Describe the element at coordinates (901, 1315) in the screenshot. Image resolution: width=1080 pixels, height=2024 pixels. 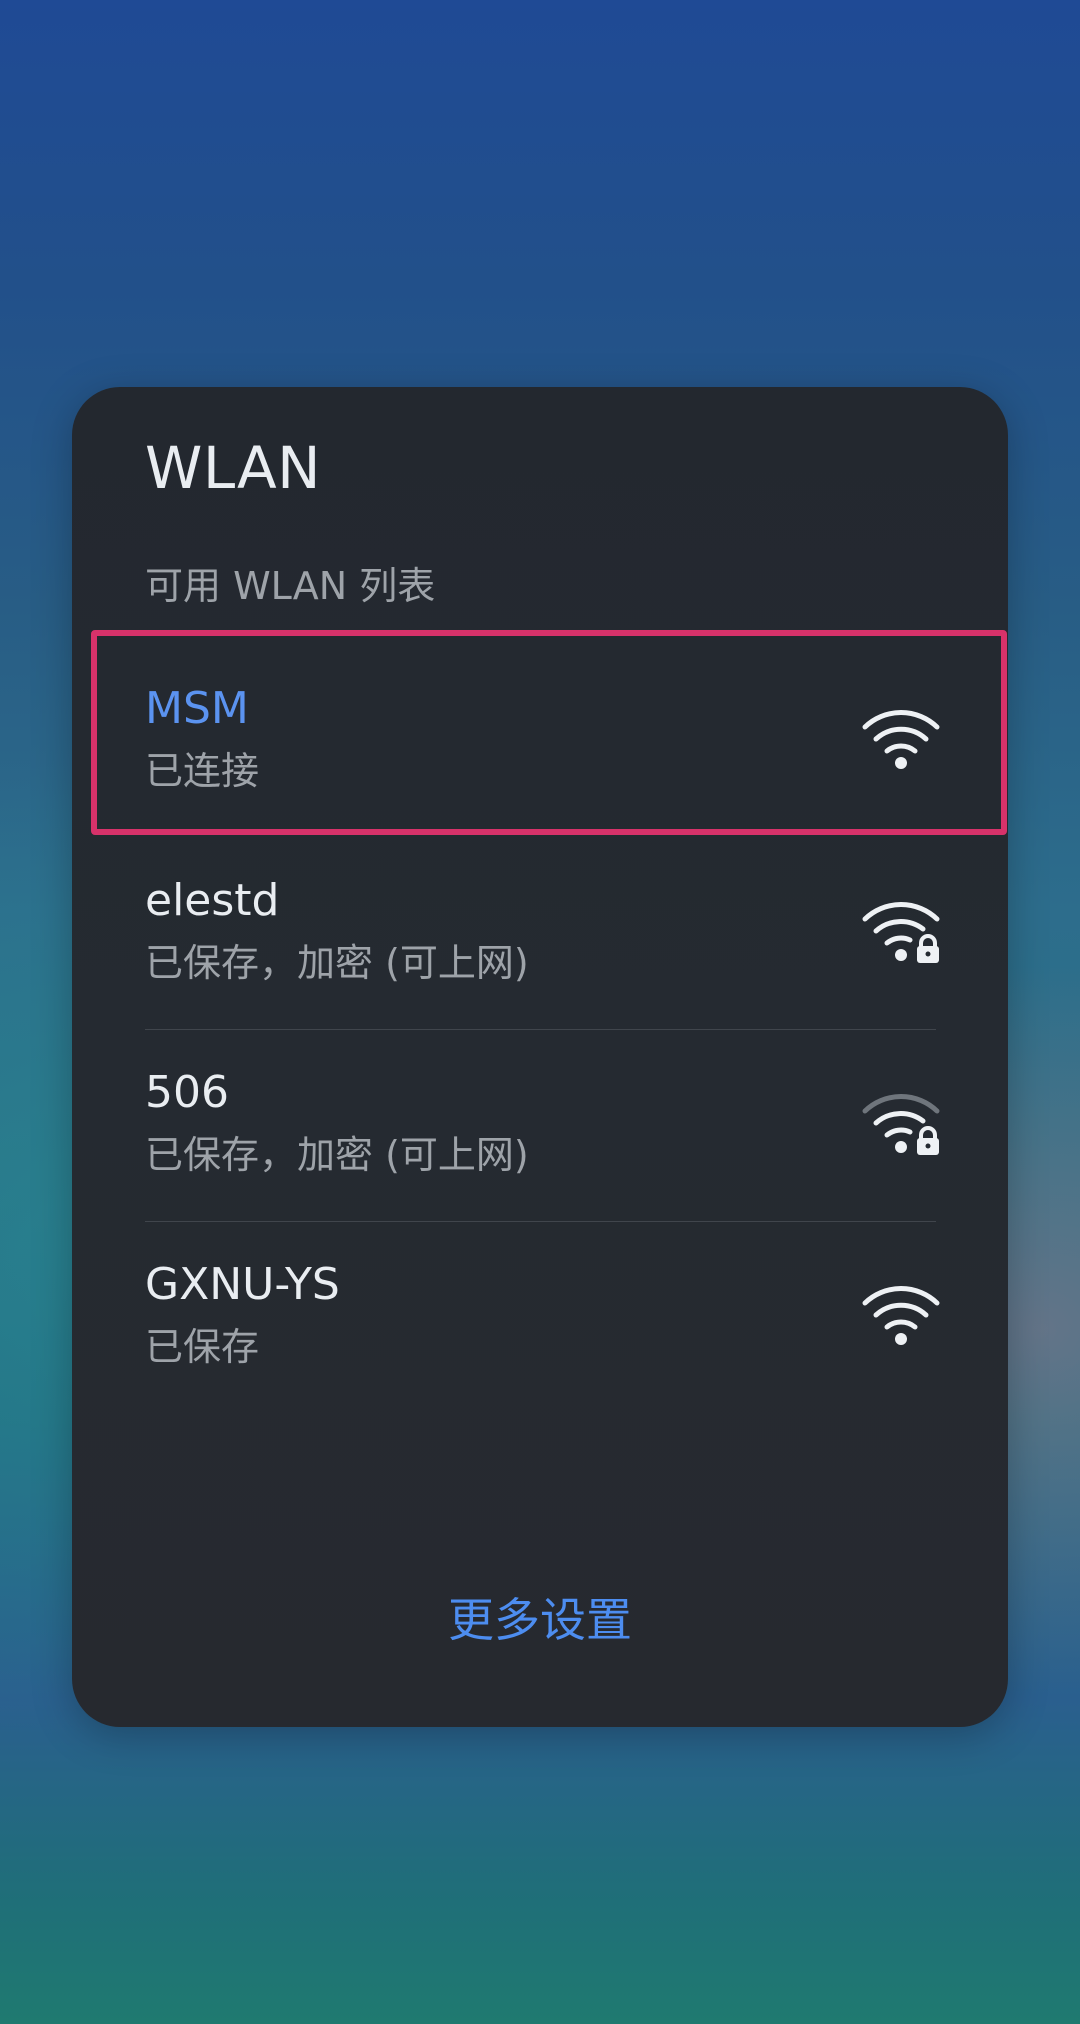
I see `wifi-icon` at that location.